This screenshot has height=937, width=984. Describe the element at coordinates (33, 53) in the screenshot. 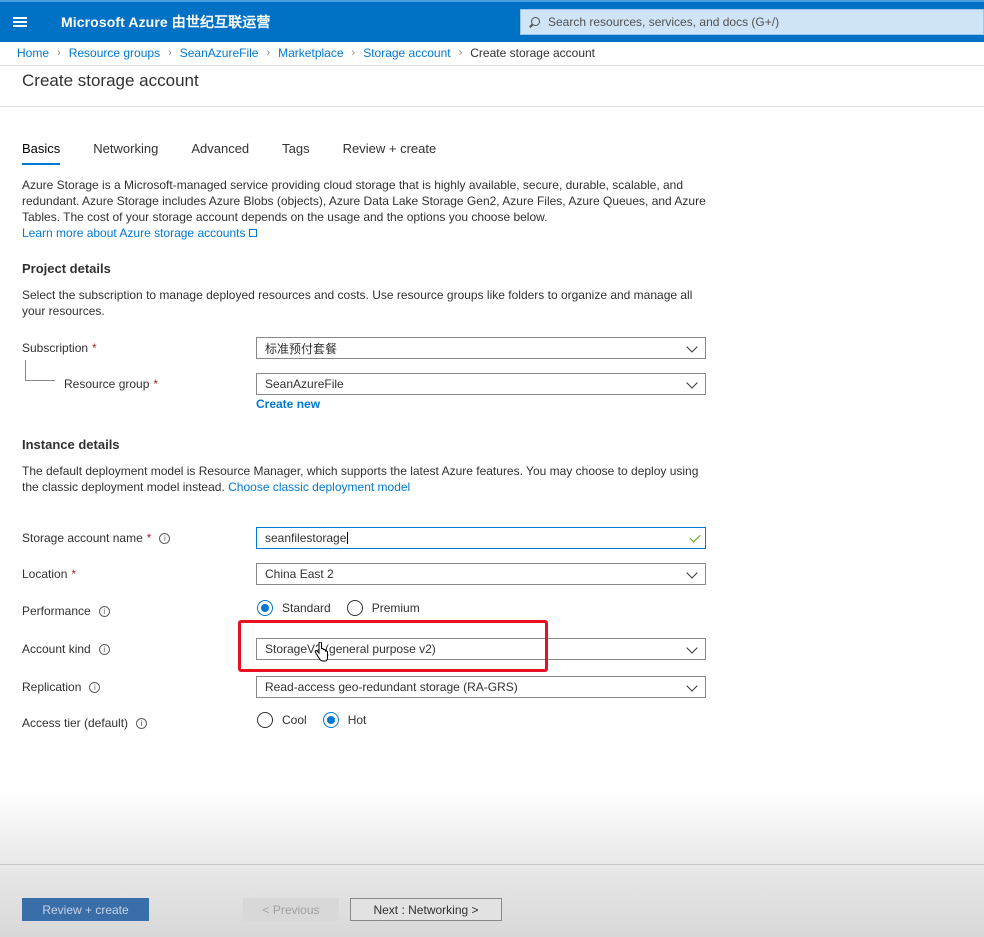

I see `breadcrumb-home: Home` at that location.